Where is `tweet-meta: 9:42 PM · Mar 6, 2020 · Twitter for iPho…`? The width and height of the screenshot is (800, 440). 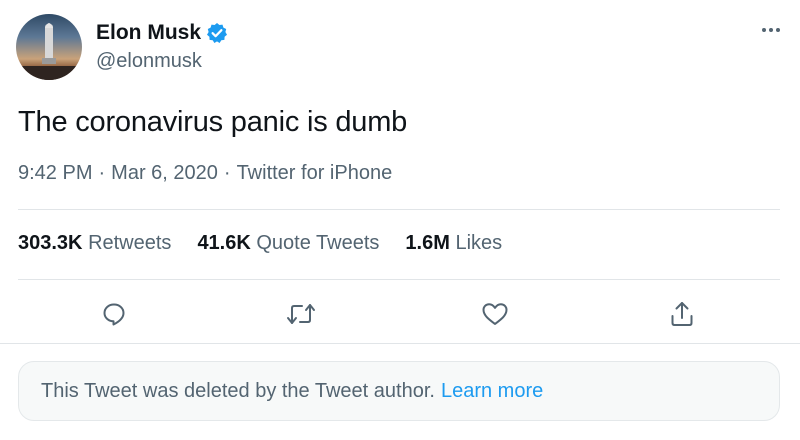
tweet-meta: 9:42 PM · Mar 6, 2020 · Twitter for iPho… is located at coordinates (205, 173).